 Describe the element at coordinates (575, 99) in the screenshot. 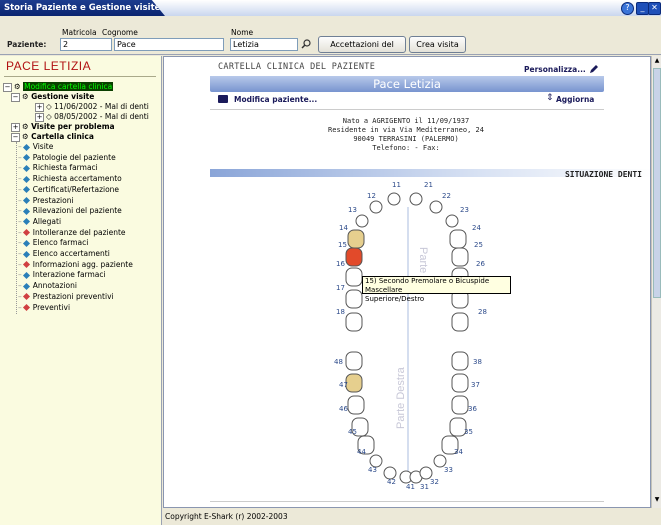

I see `aggiorna-link: Aggiorna` at that location.